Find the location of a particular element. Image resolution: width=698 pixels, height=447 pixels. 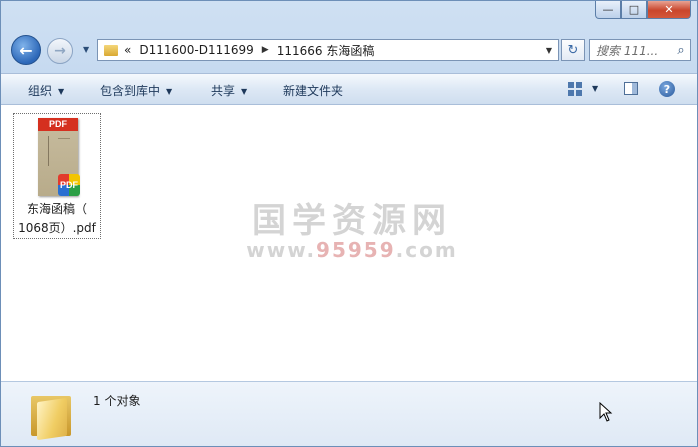

search-icon: ⌕ is located at coordinates (681, 50).